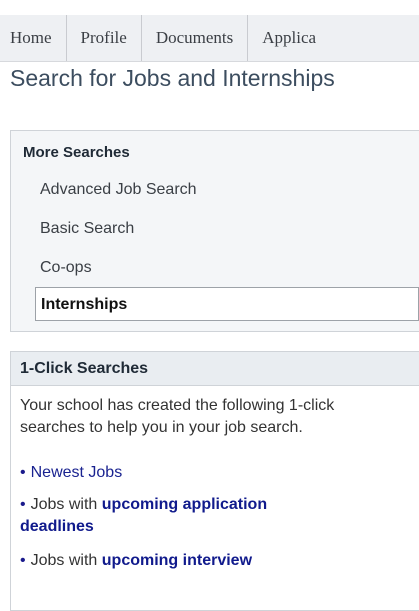  Describe the element at coordinates (215, 267) in the screenshot. I see `search-link-coops: Co-ops` at that location.